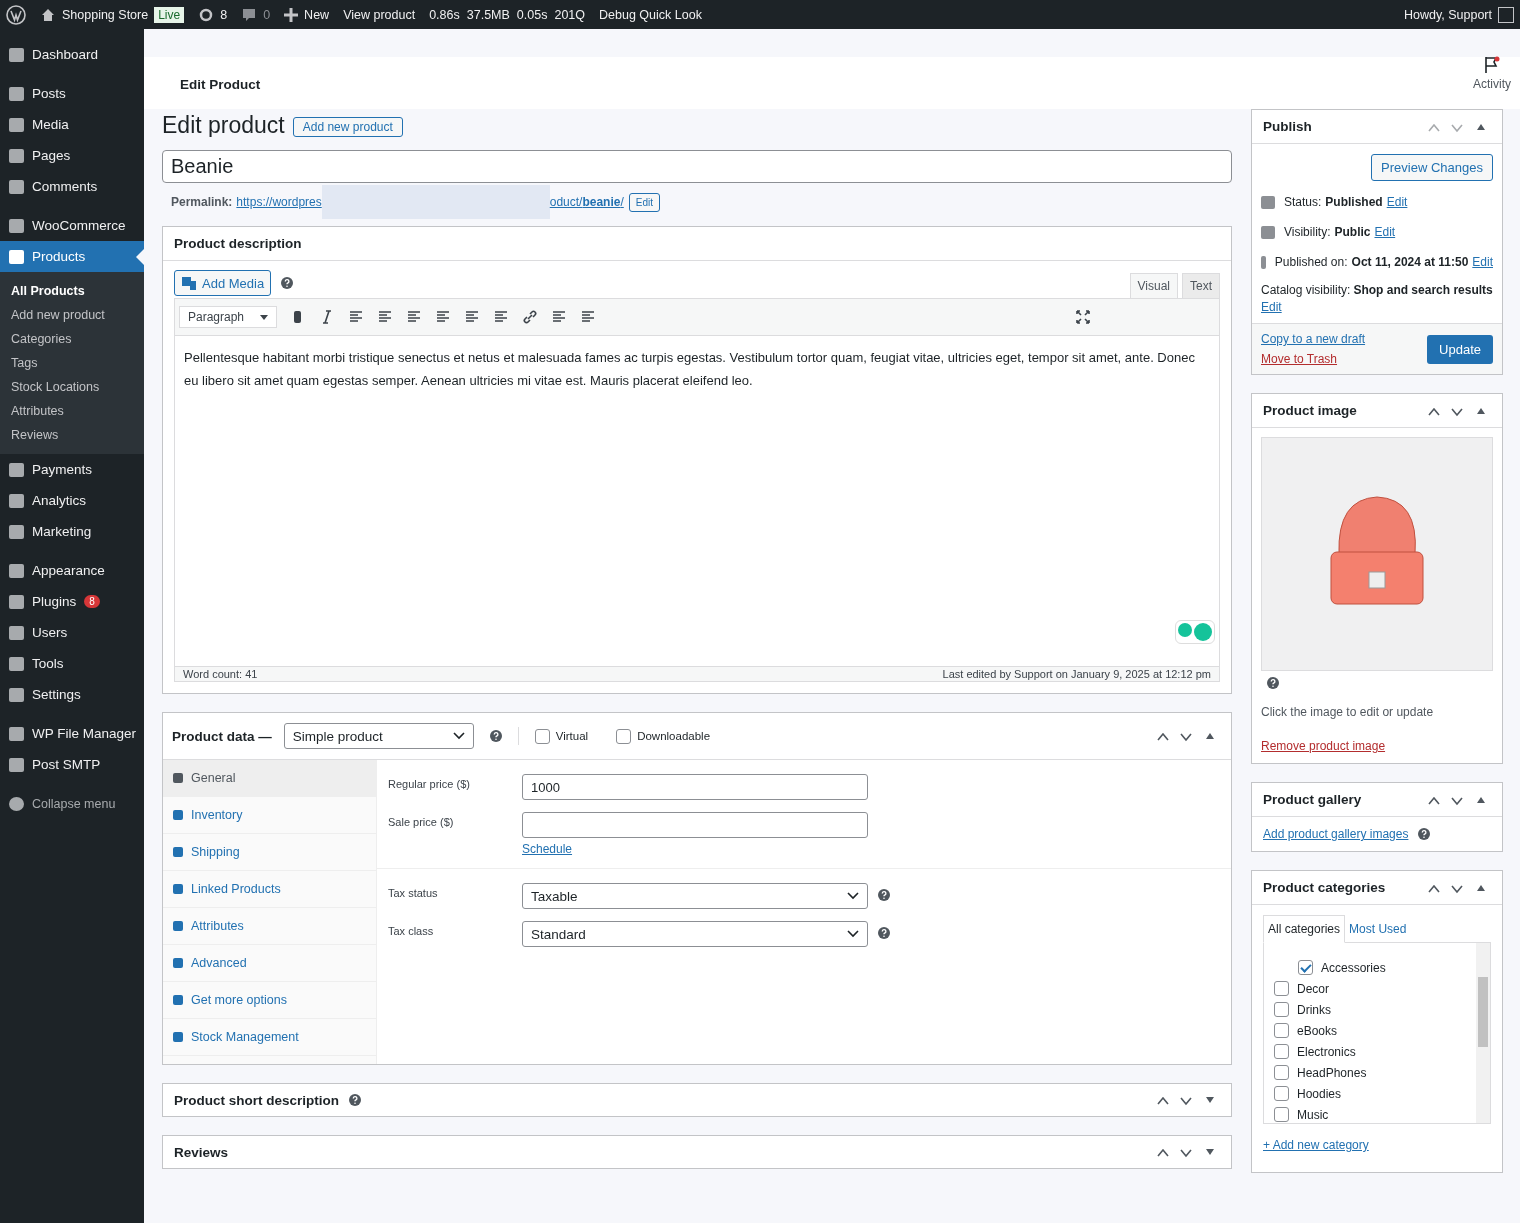 This screenshot has width=1520, height=1223. Describe the element at coordinates (547, 849) in the screenshot. I see `schedule-link: Schedule` at that location.